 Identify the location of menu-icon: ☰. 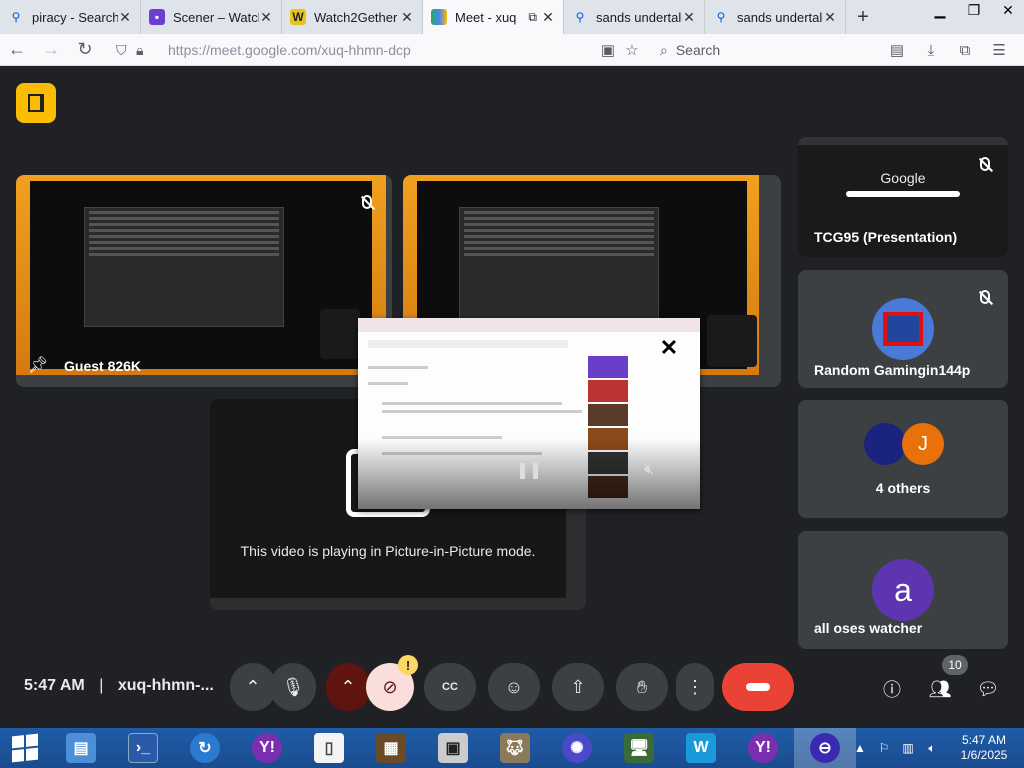
(999, 50).